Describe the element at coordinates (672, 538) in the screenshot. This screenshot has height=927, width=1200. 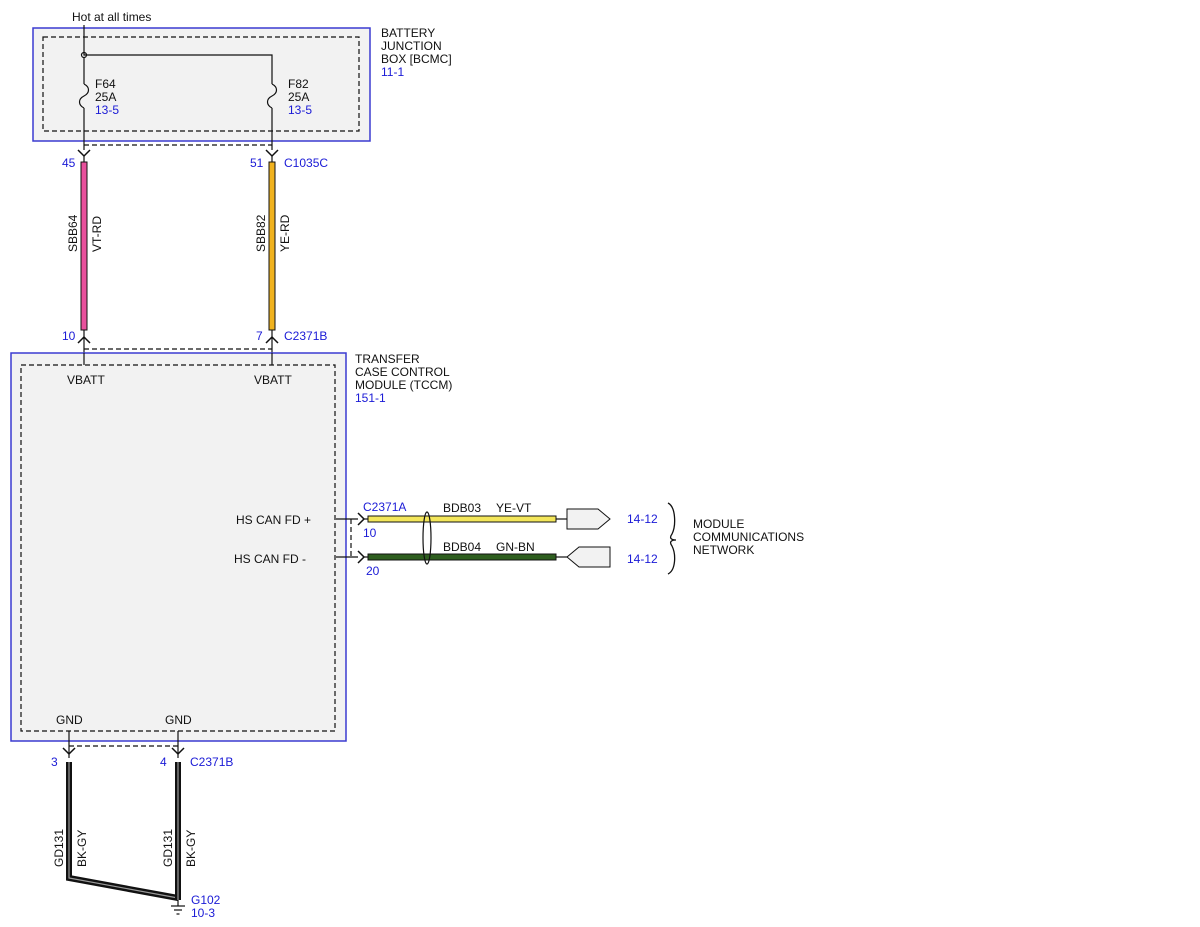
I see `network-brace` at that location.